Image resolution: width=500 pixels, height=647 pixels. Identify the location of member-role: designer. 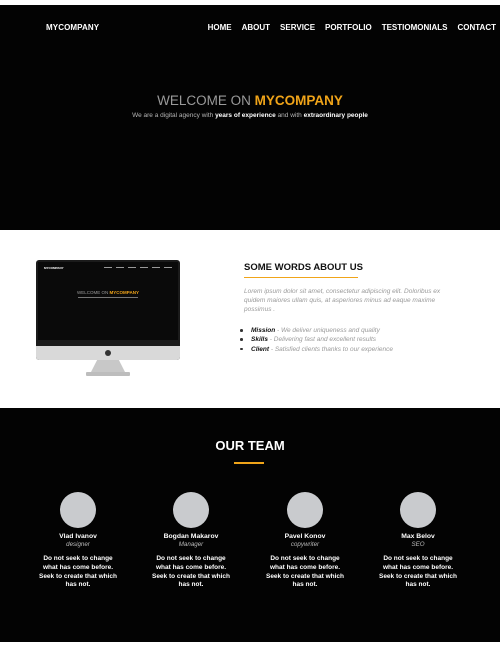
(78, 544).